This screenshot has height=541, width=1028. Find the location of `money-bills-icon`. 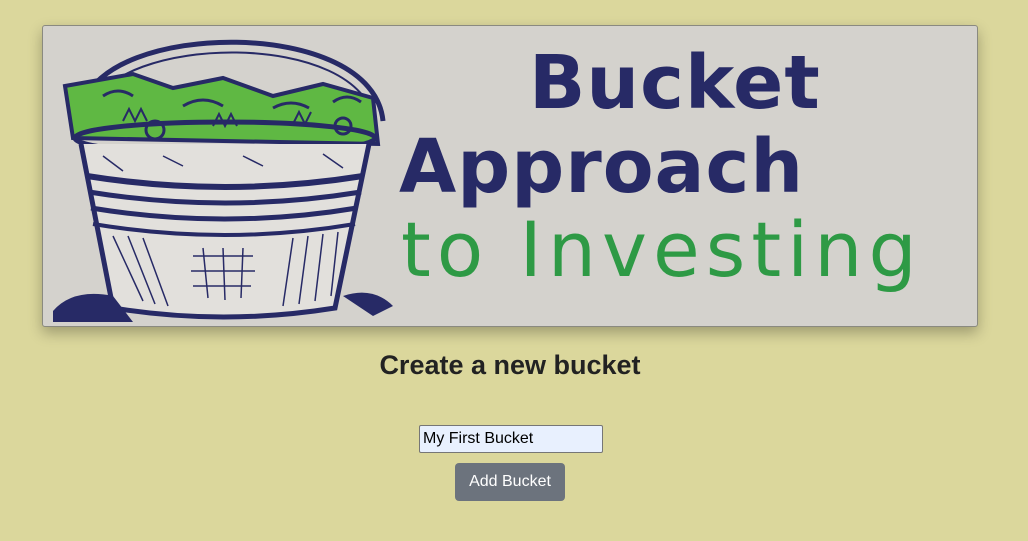

money-bills-icon is located at coordinates (221, 109).